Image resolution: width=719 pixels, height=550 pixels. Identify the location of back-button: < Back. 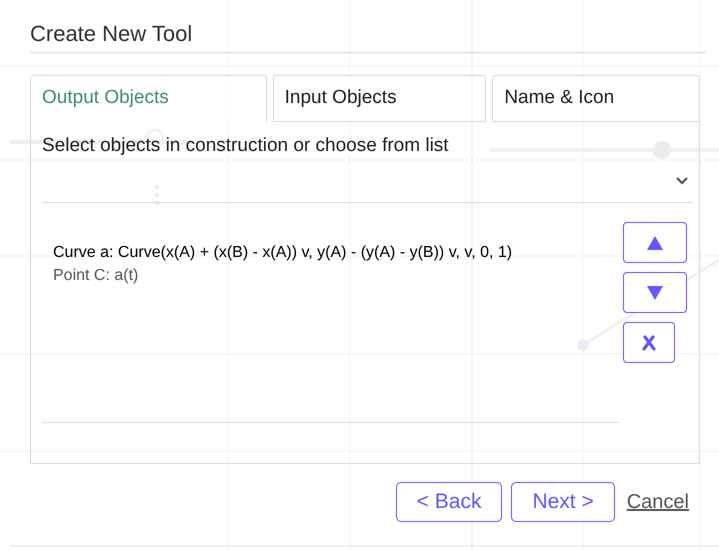
(449, 502).